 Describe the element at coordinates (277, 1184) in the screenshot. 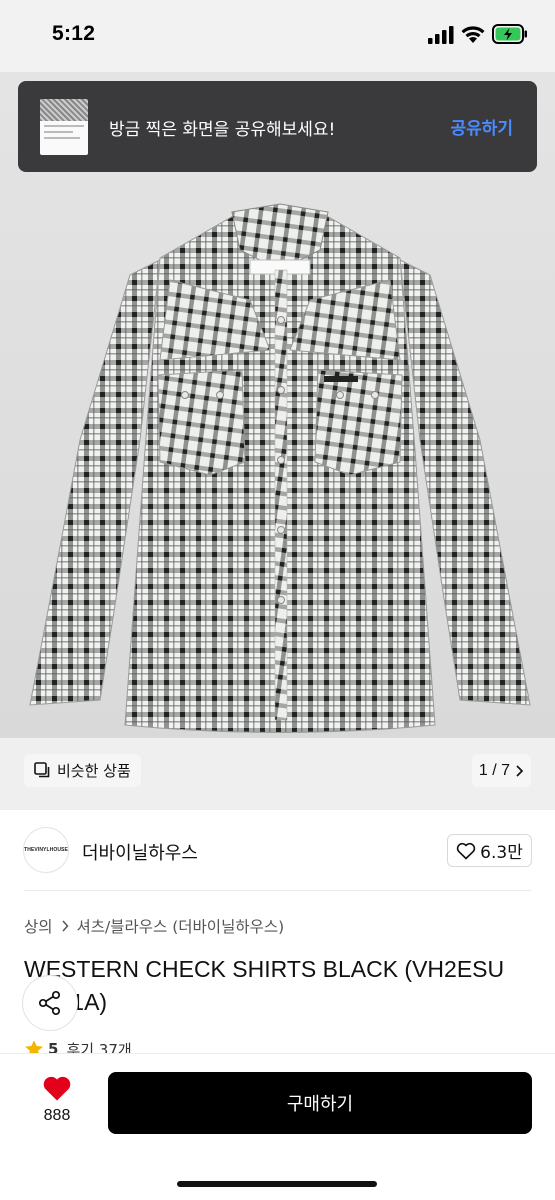

I see `home-indicator` at that location.